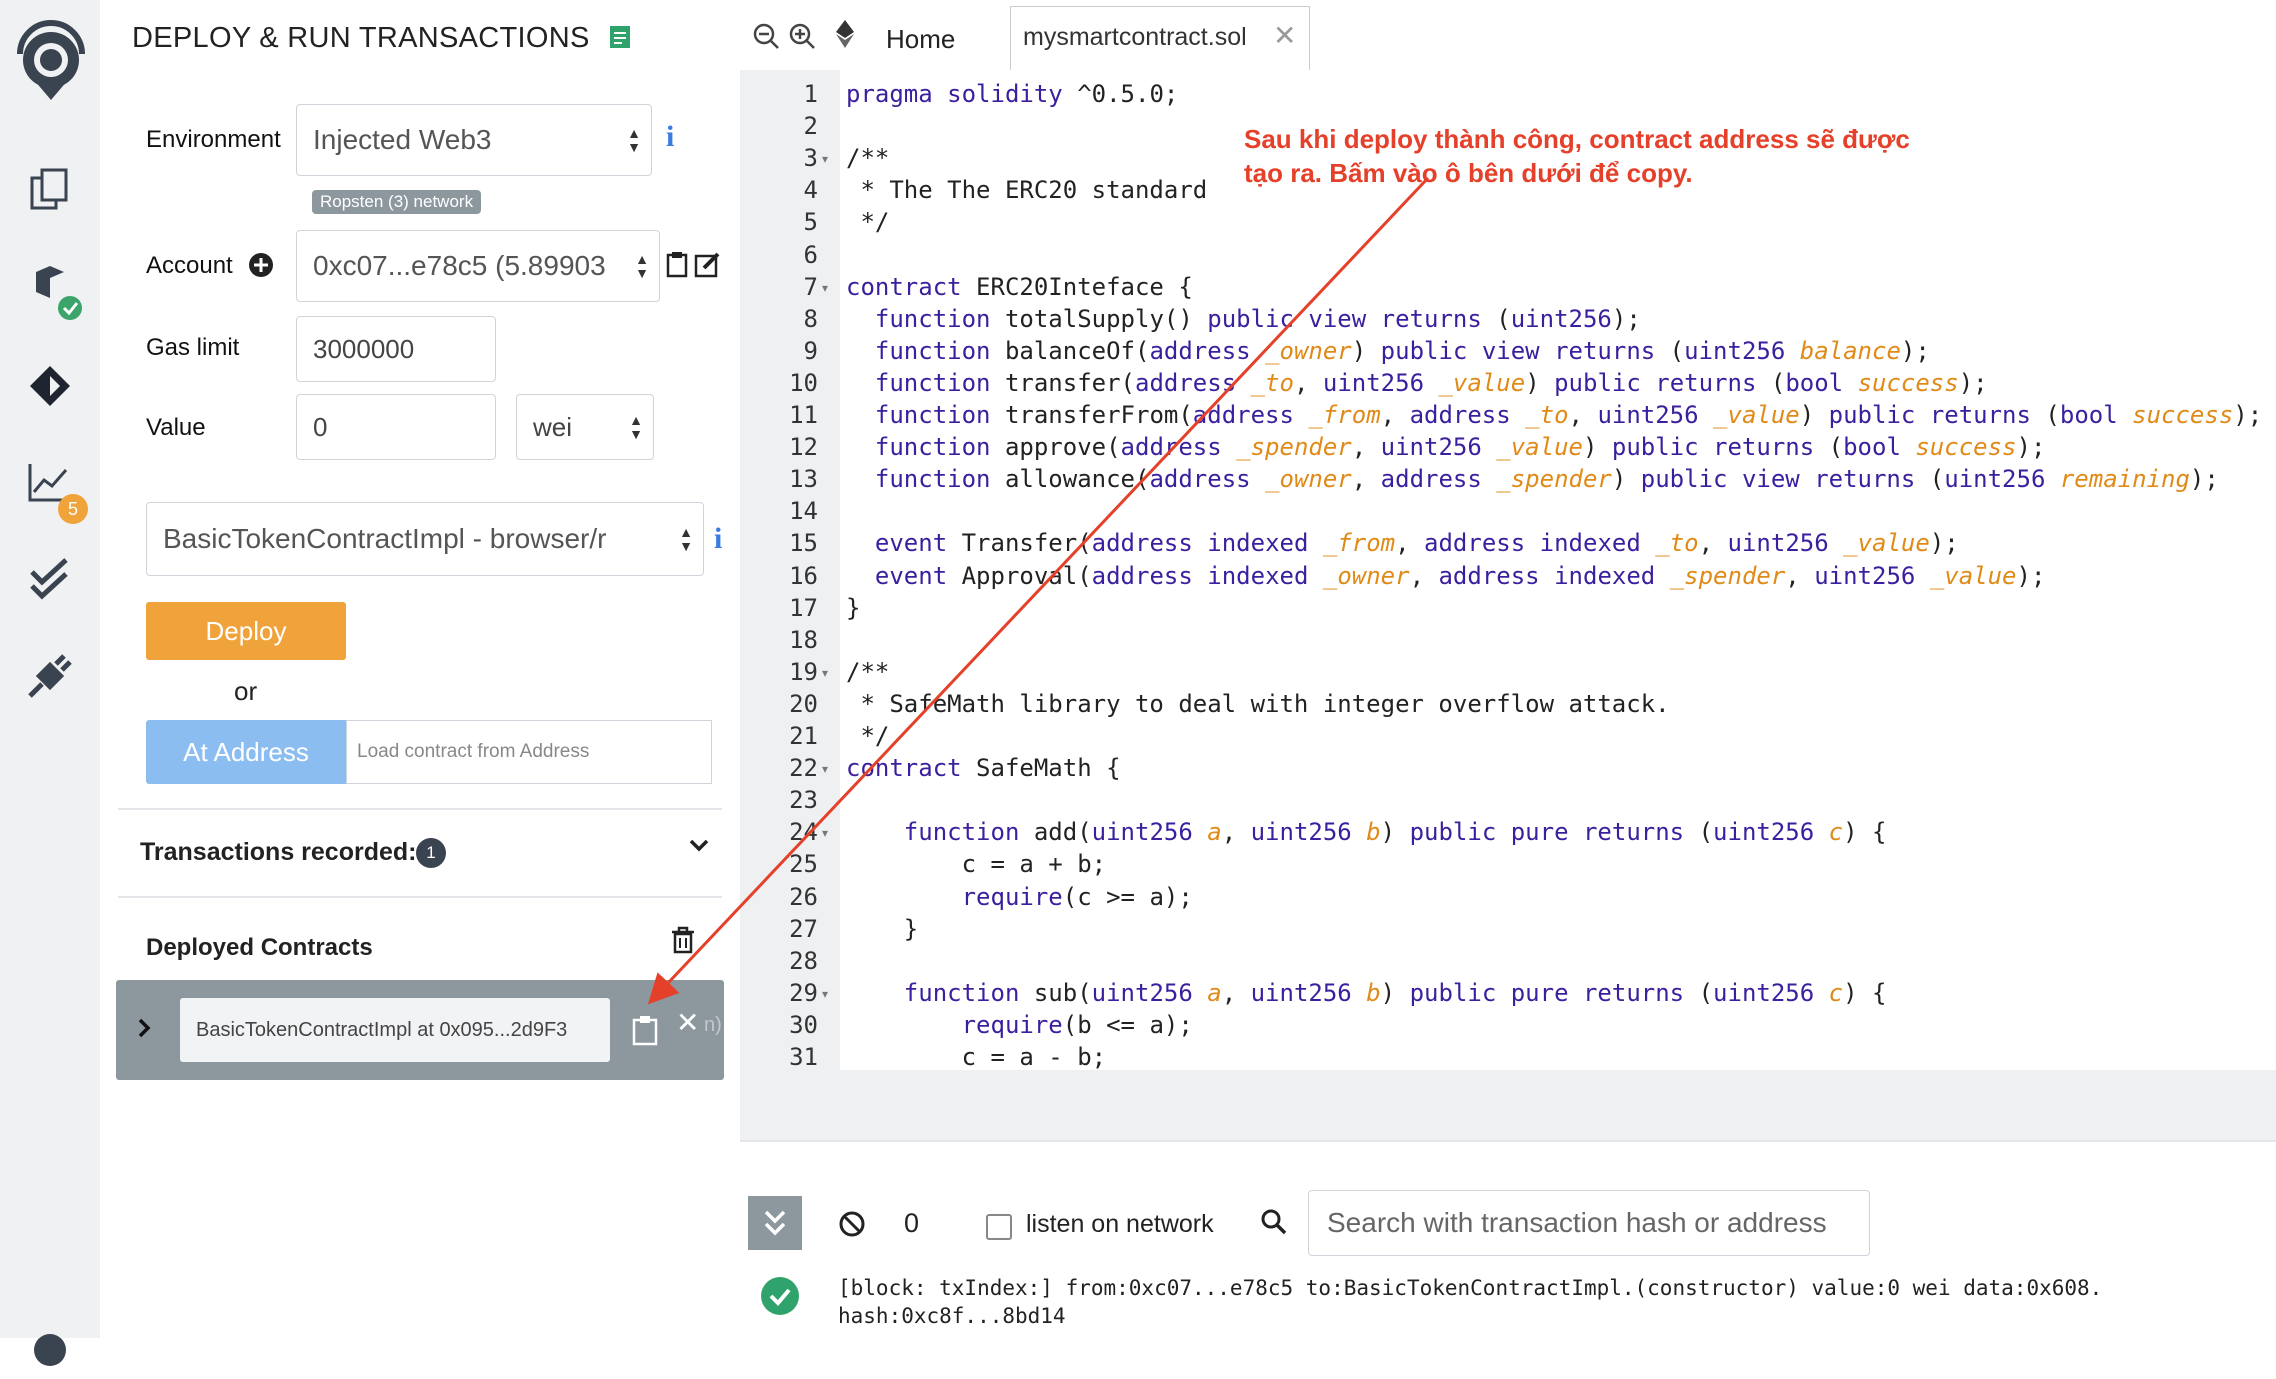  I want to click on pending-tx-count: 0, so click(912, 1223).